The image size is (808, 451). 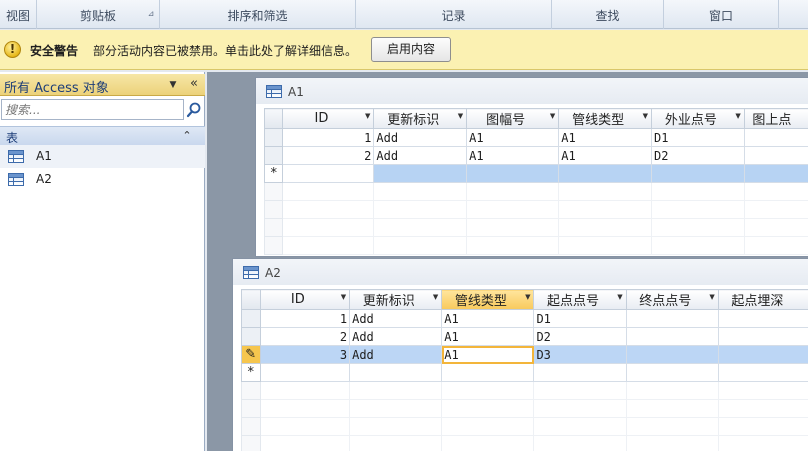 I want to click on table-row: 2 Add A1 A1 D2, so click(x=535, y=155).